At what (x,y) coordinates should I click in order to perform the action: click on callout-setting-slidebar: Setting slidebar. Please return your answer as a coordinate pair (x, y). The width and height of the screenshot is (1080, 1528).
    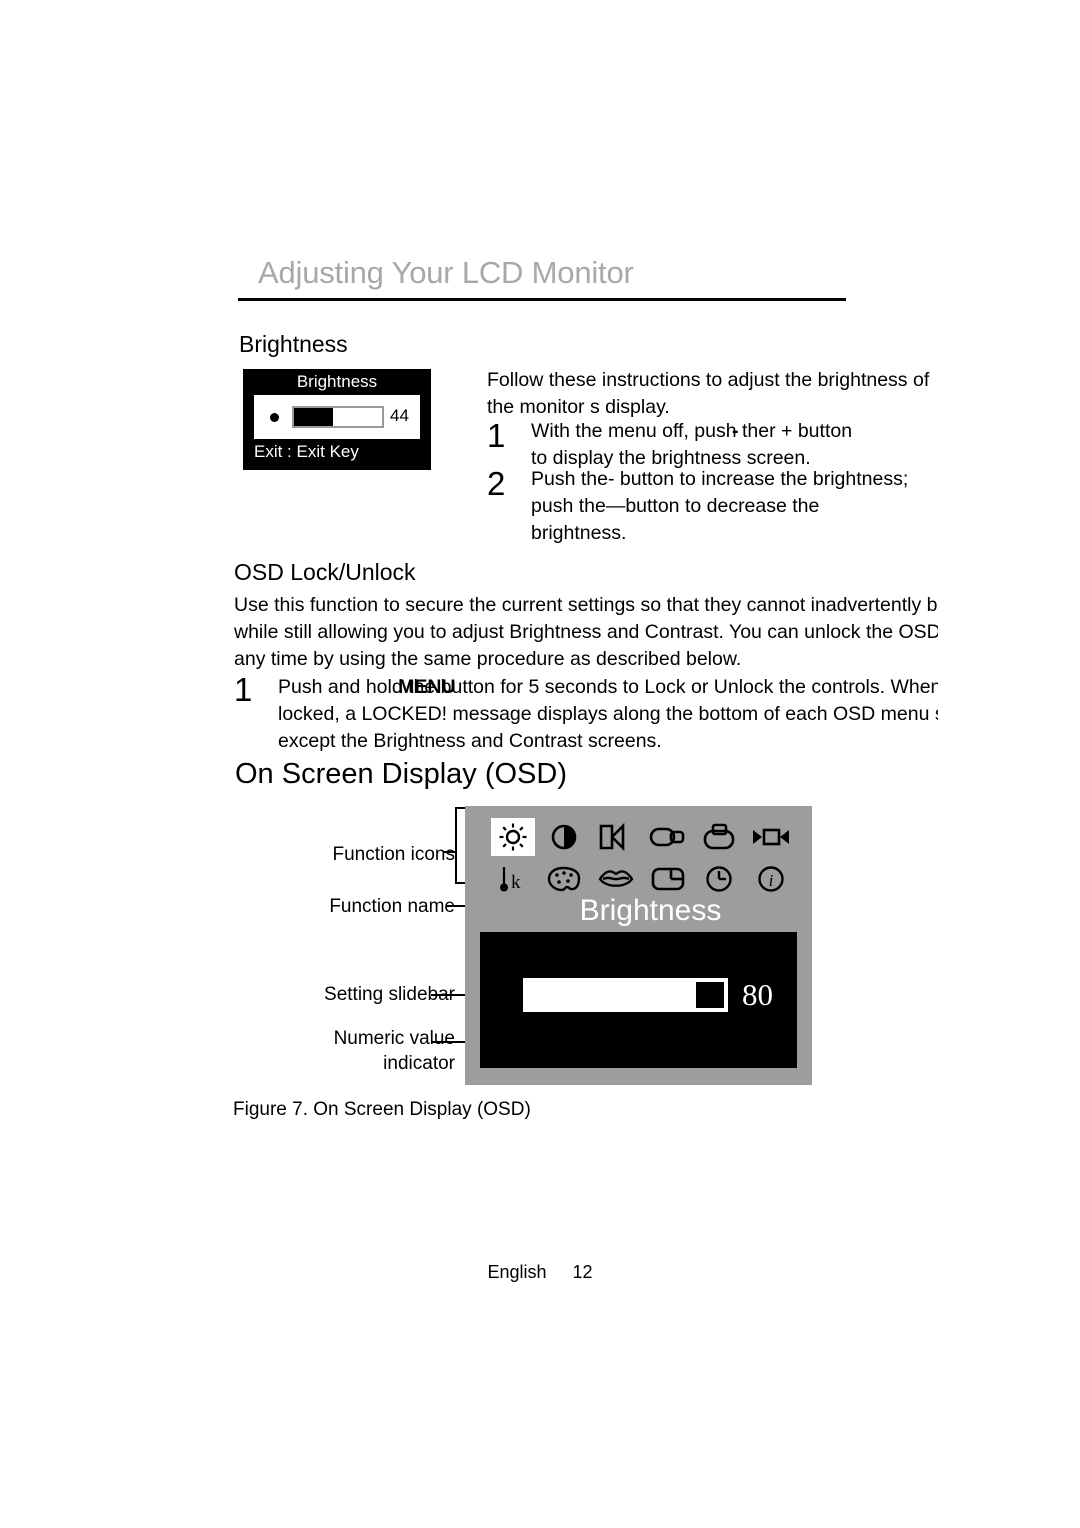
    Looking at the image, I should click on (389, 994).